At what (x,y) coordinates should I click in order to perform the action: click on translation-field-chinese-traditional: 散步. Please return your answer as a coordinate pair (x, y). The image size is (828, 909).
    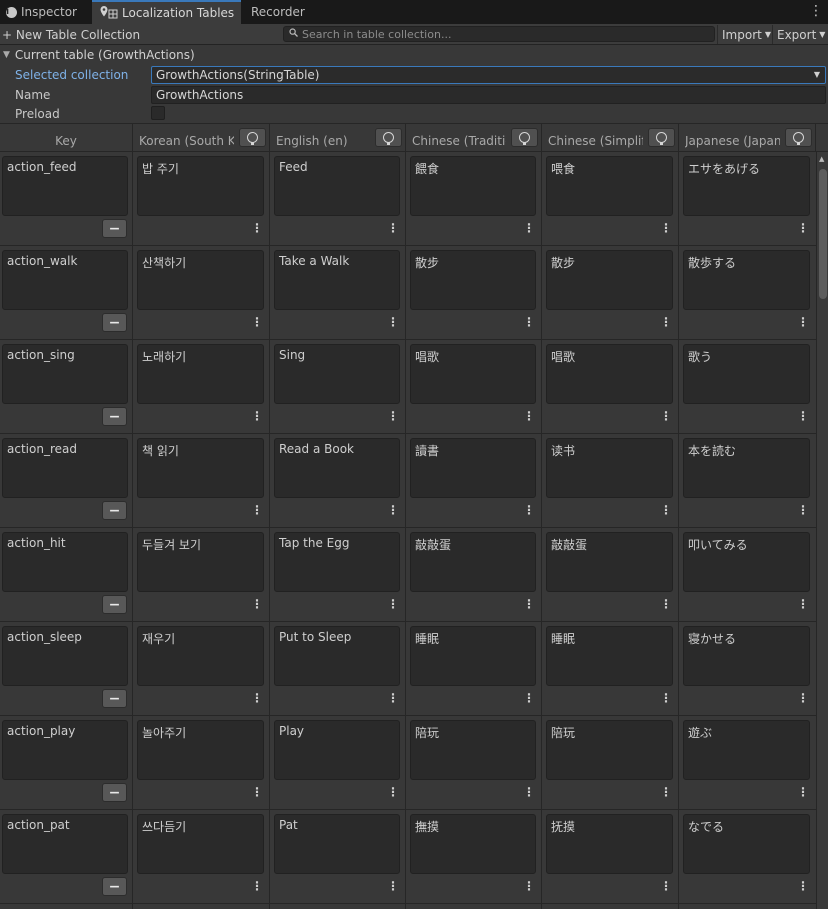
    Looking at the image, I should click on (473, 280).